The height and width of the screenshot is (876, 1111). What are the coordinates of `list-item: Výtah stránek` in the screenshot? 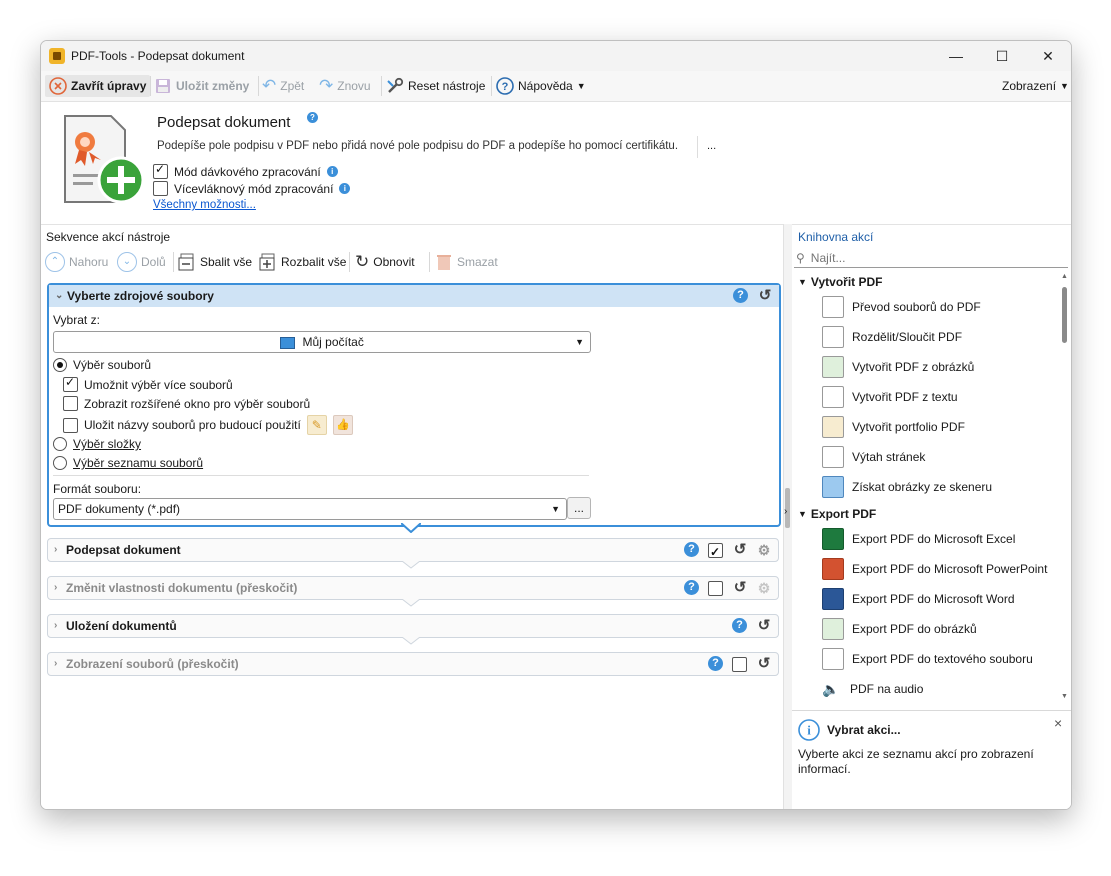 It's located at (873, 457).